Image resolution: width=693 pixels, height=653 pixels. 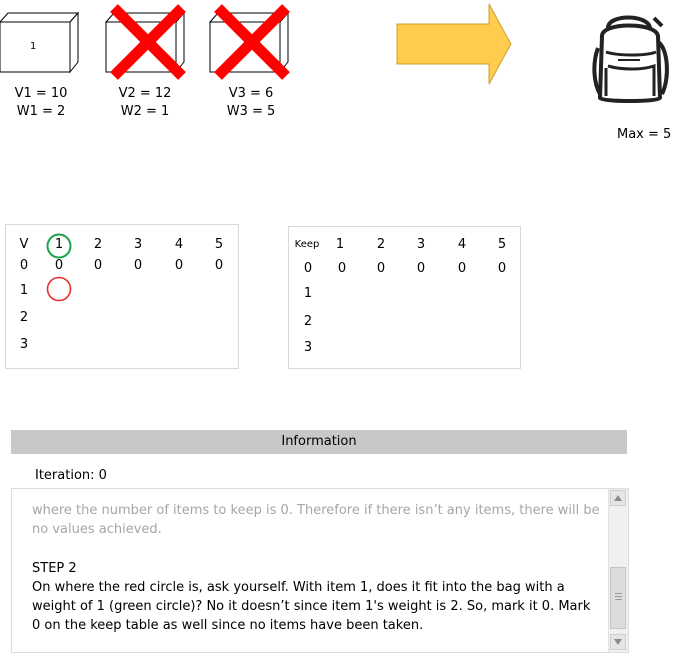 What do you see at coordinates (24, 290) in the screenshot?
I see `value-table-row-label: 1` at bounding box center [24, 290].